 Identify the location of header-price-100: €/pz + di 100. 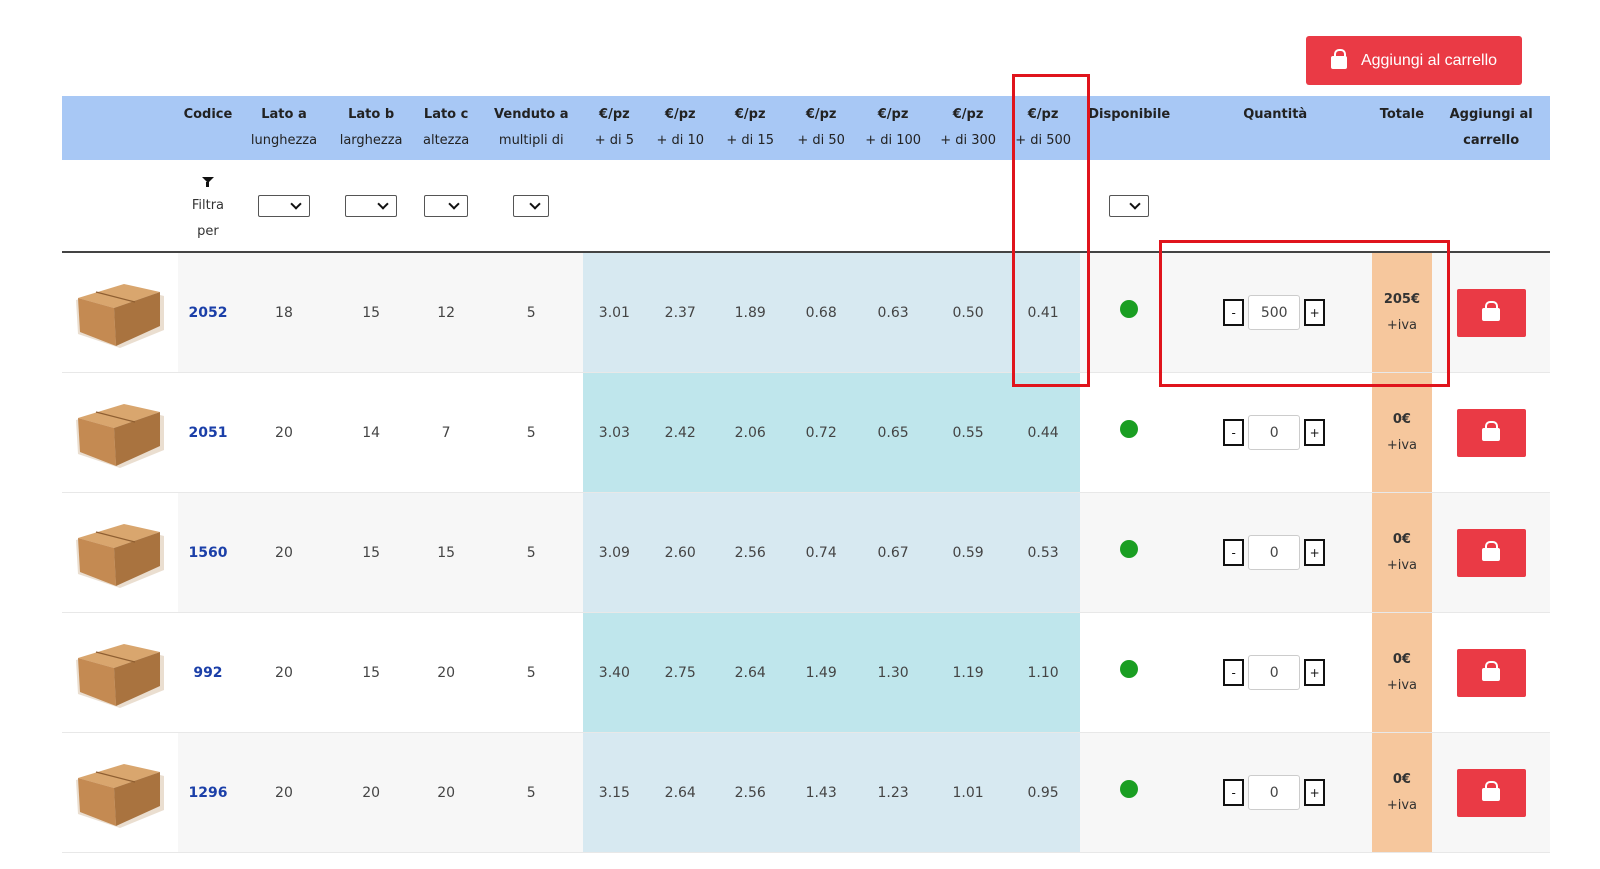
(893, 128).